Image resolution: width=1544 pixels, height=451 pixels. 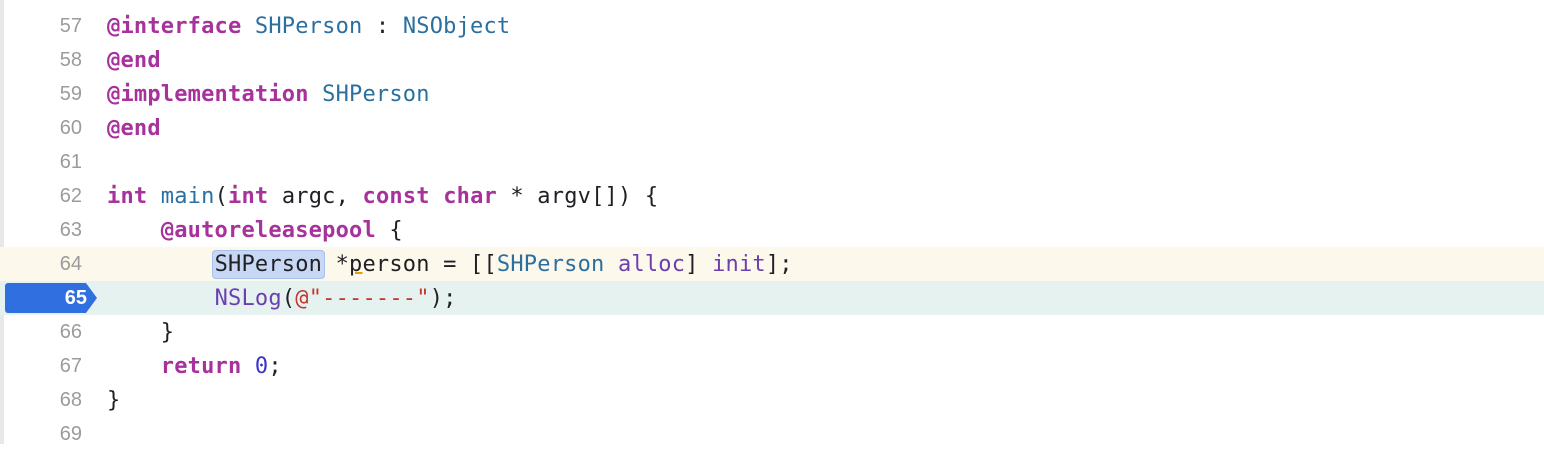 What do you see at coordinates (41, 264) in the screenshot?
I see `line-number: 64` at bounding box center [41, 264].